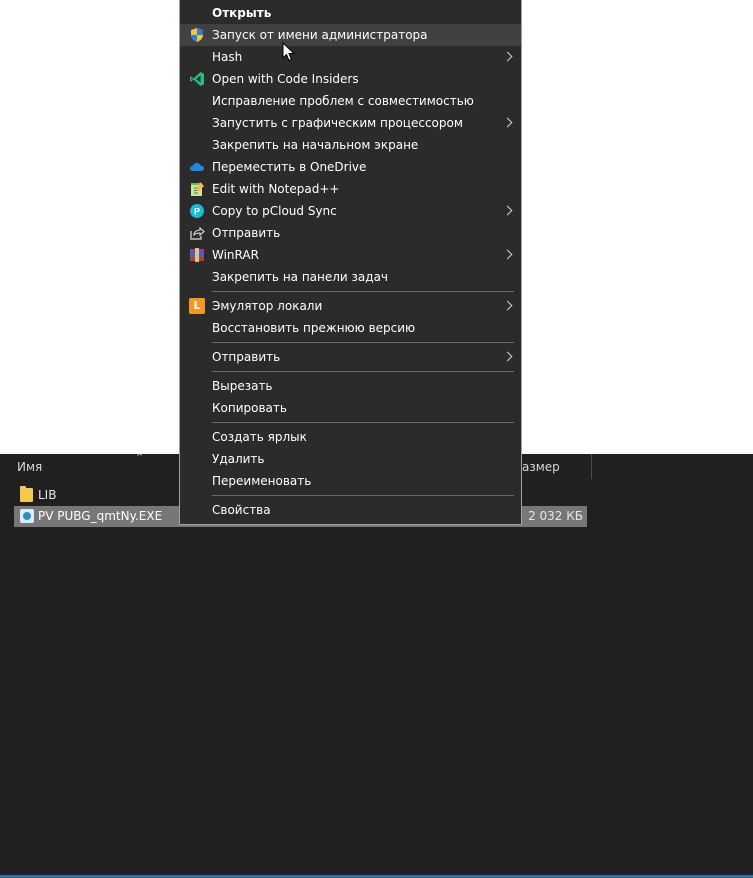  I want to click on menu-item-label: WinRAR, so click(235, 255).